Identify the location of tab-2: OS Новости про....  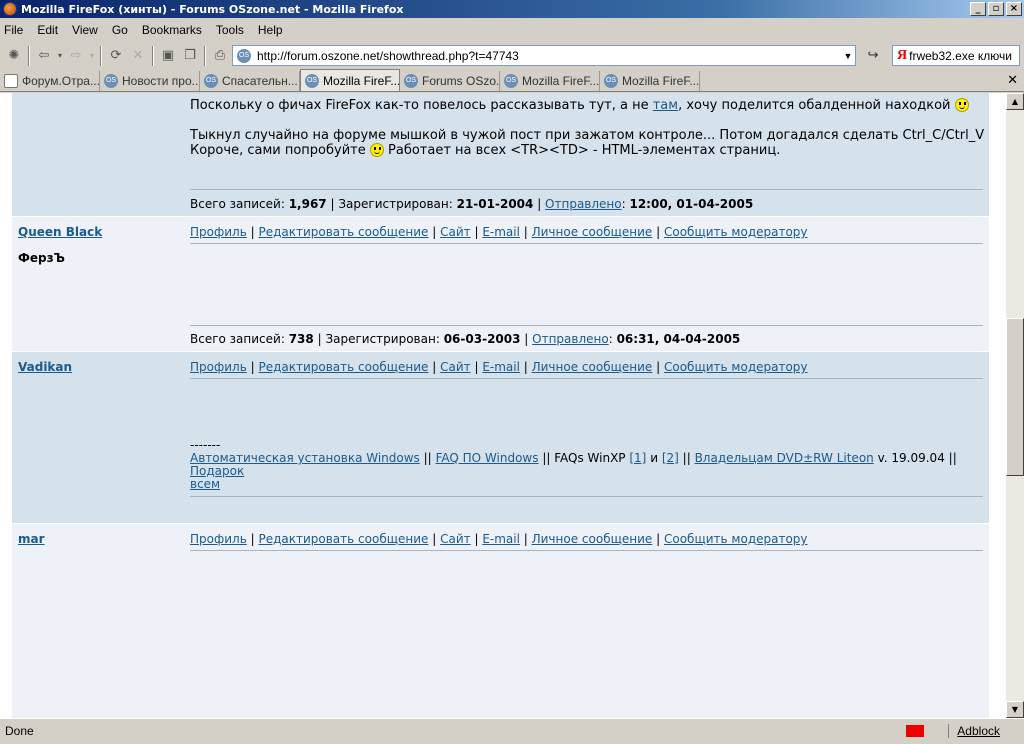
(150, 81).